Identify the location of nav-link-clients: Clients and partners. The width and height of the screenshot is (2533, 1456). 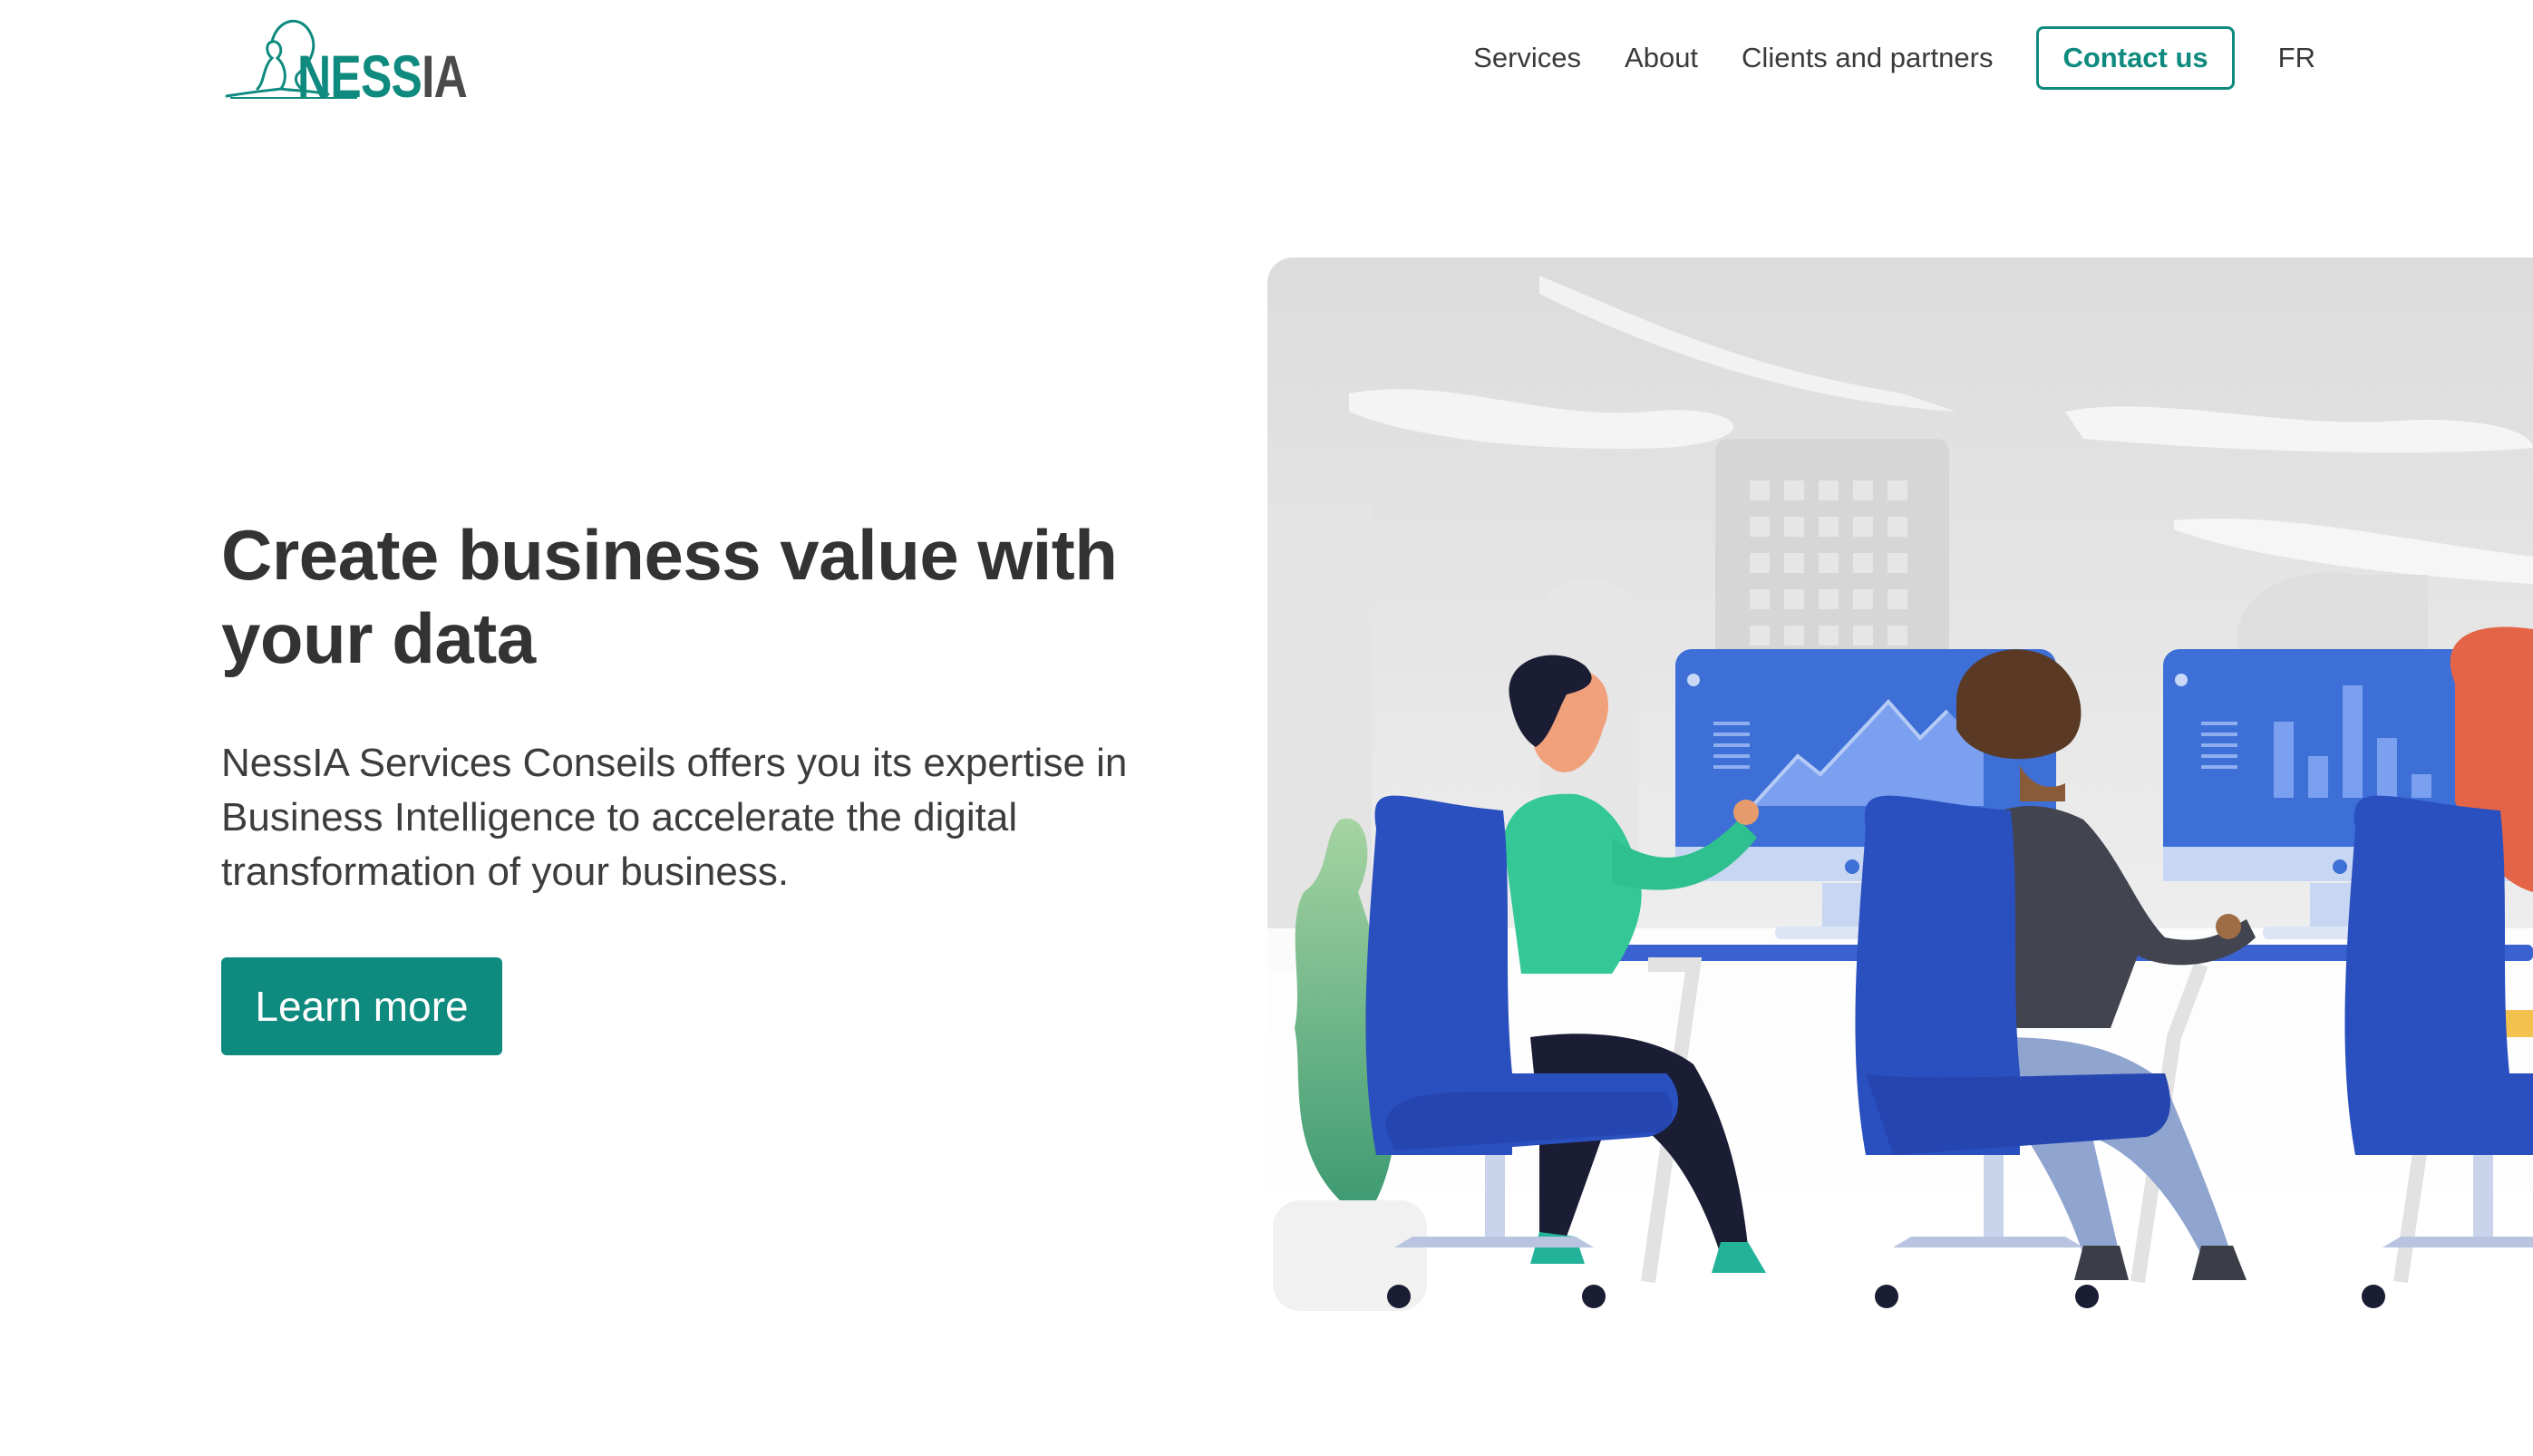
(1867, 58).